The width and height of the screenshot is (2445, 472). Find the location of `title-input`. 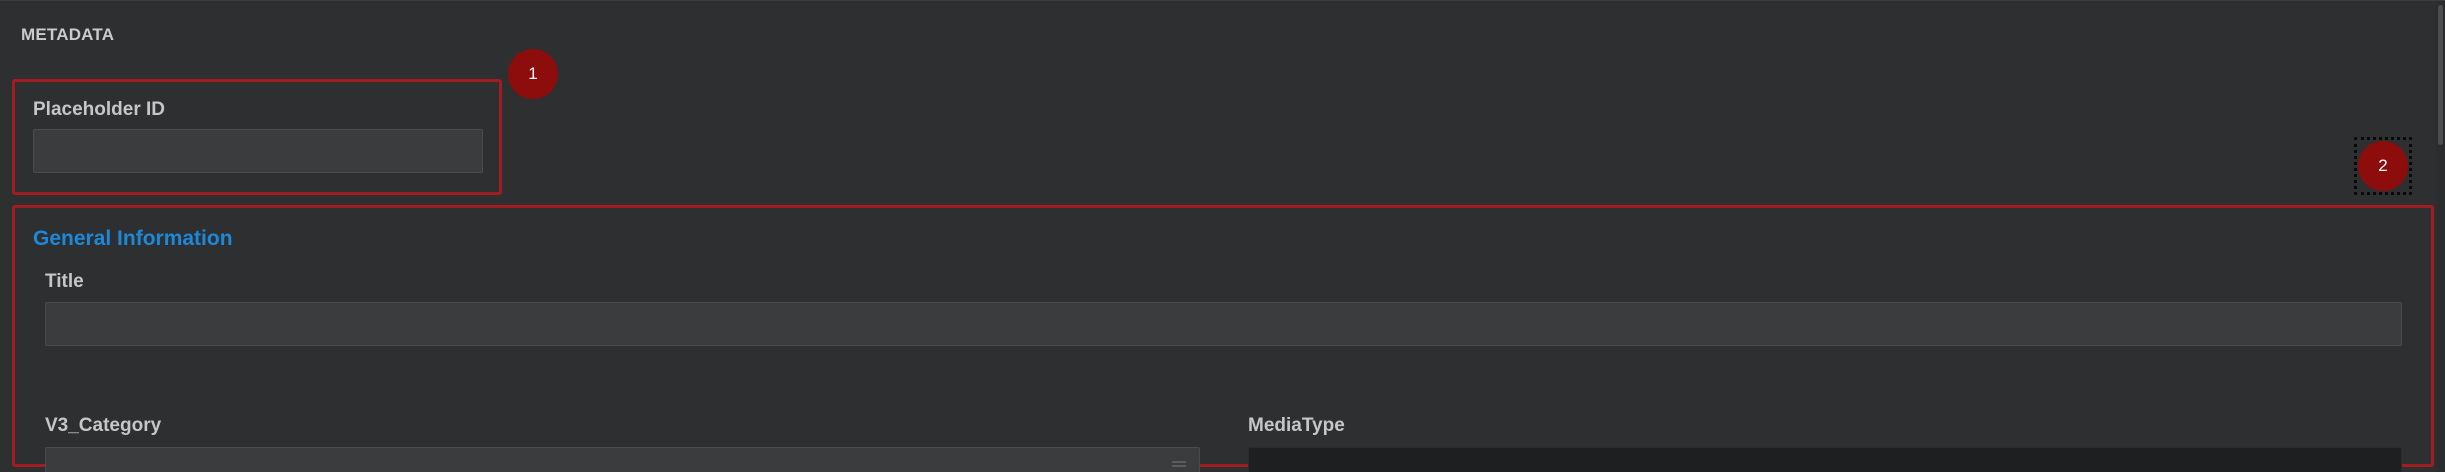

title-input is located at coordinates (1223, 324).